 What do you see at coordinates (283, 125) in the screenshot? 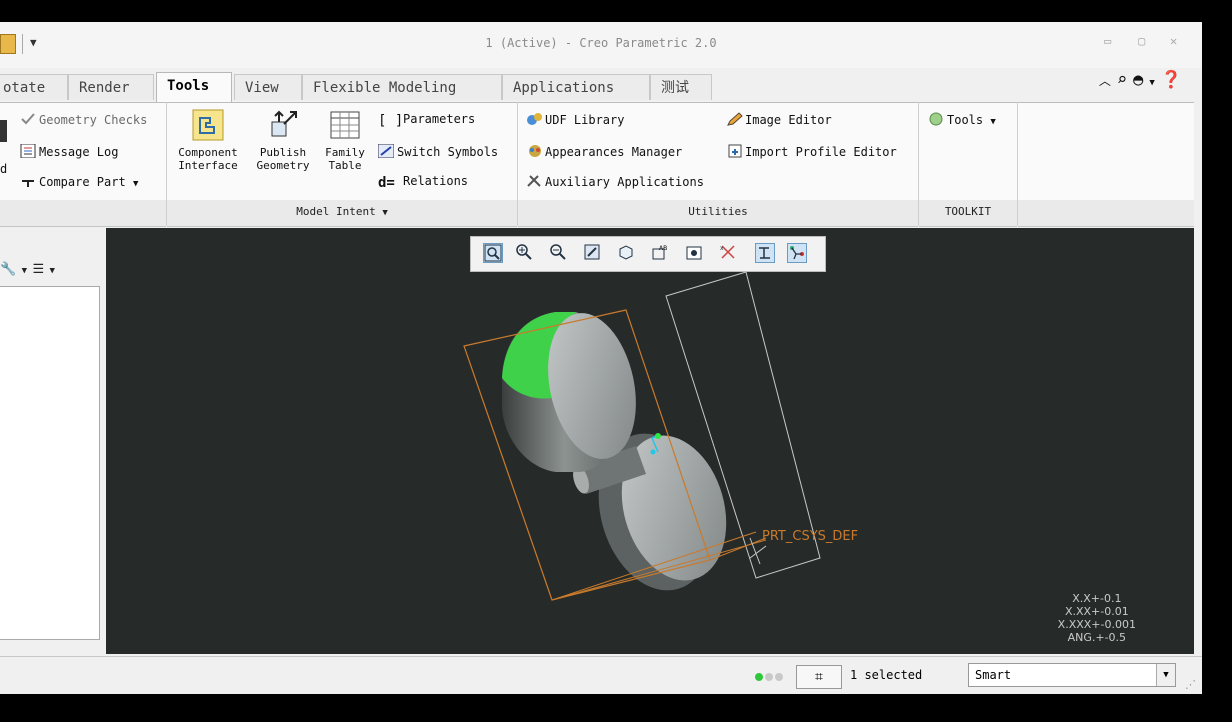
I see `publish-geometry-icon` at bounding box center [283, 125].